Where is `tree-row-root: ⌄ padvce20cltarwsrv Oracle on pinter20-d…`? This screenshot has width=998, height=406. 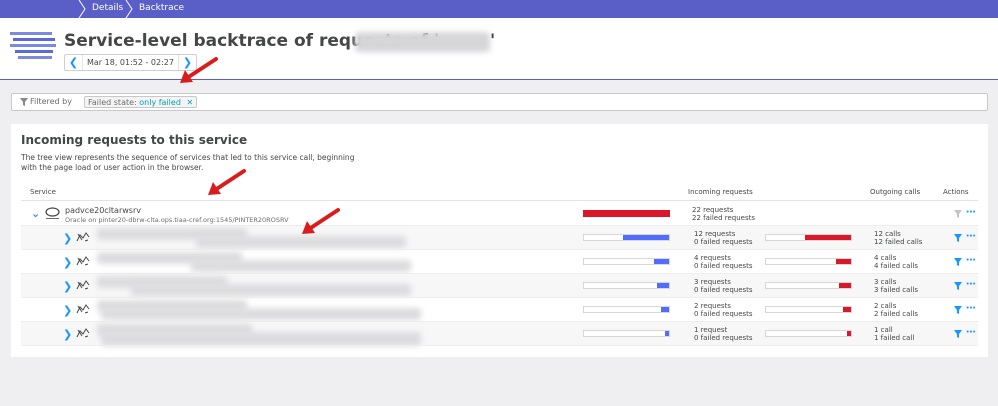
tree-row-root: ⌄ padvce20cltarwsrv Oracle on pinter20-d… is located at coordinates (499, 214).